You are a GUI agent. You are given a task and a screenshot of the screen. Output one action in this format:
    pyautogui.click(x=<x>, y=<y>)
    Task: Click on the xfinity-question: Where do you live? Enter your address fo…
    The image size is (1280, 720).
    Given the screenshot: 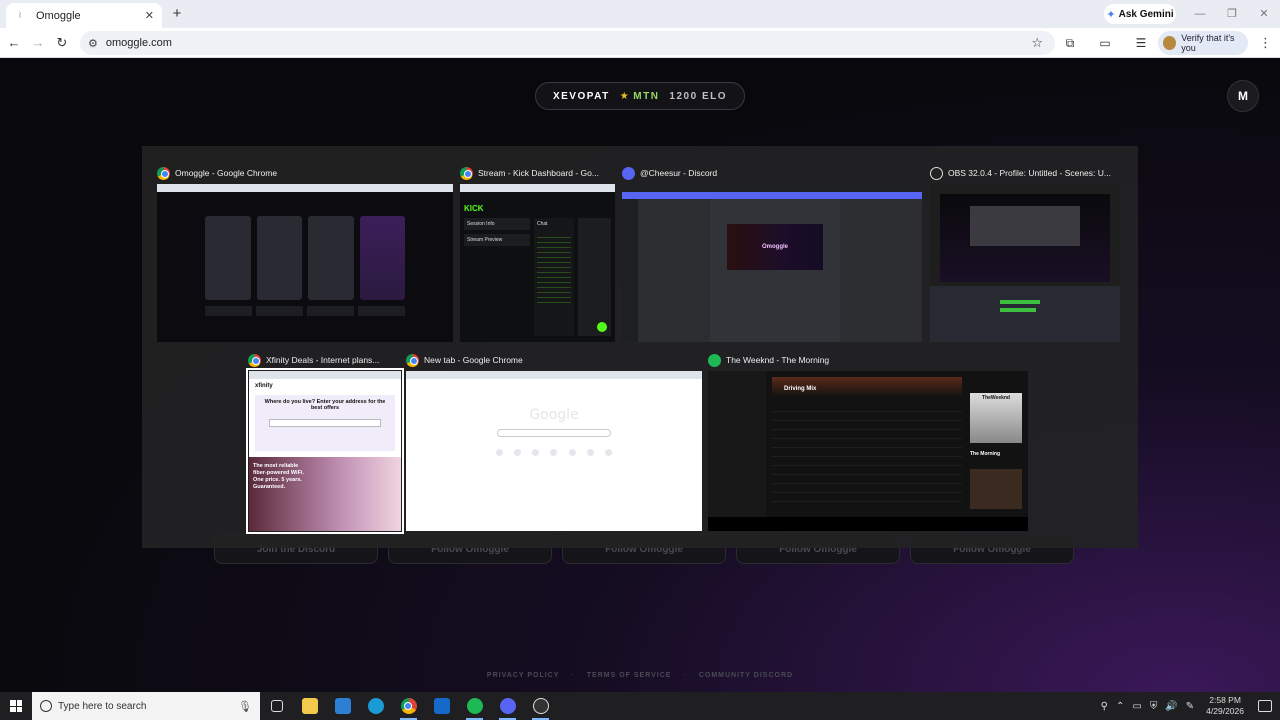 What is the action you would take?
    pyautogui.click(x=325, y=405)
    